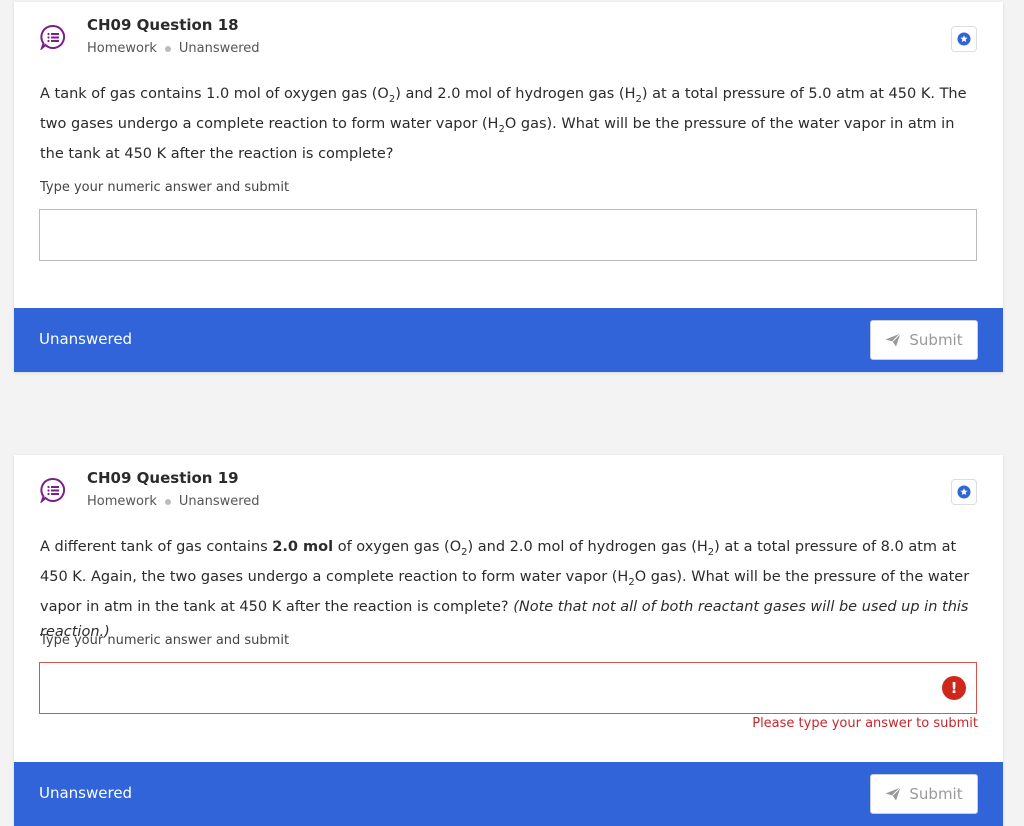  What do you see at coordinates (954, 688) in the screenshot?
I see `exclamation-icon: !` at bounding box center [954, 688].